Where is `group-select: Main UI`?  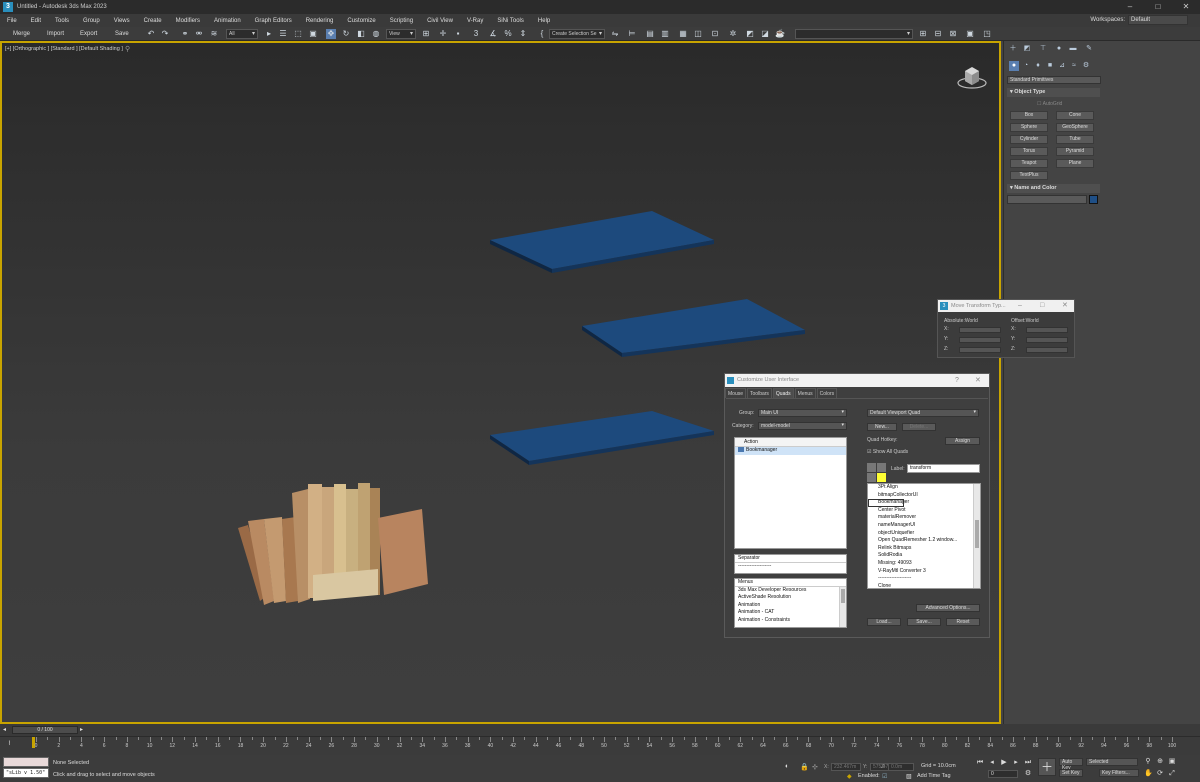 group-select: Main UI is located at coordinates (802, 413).